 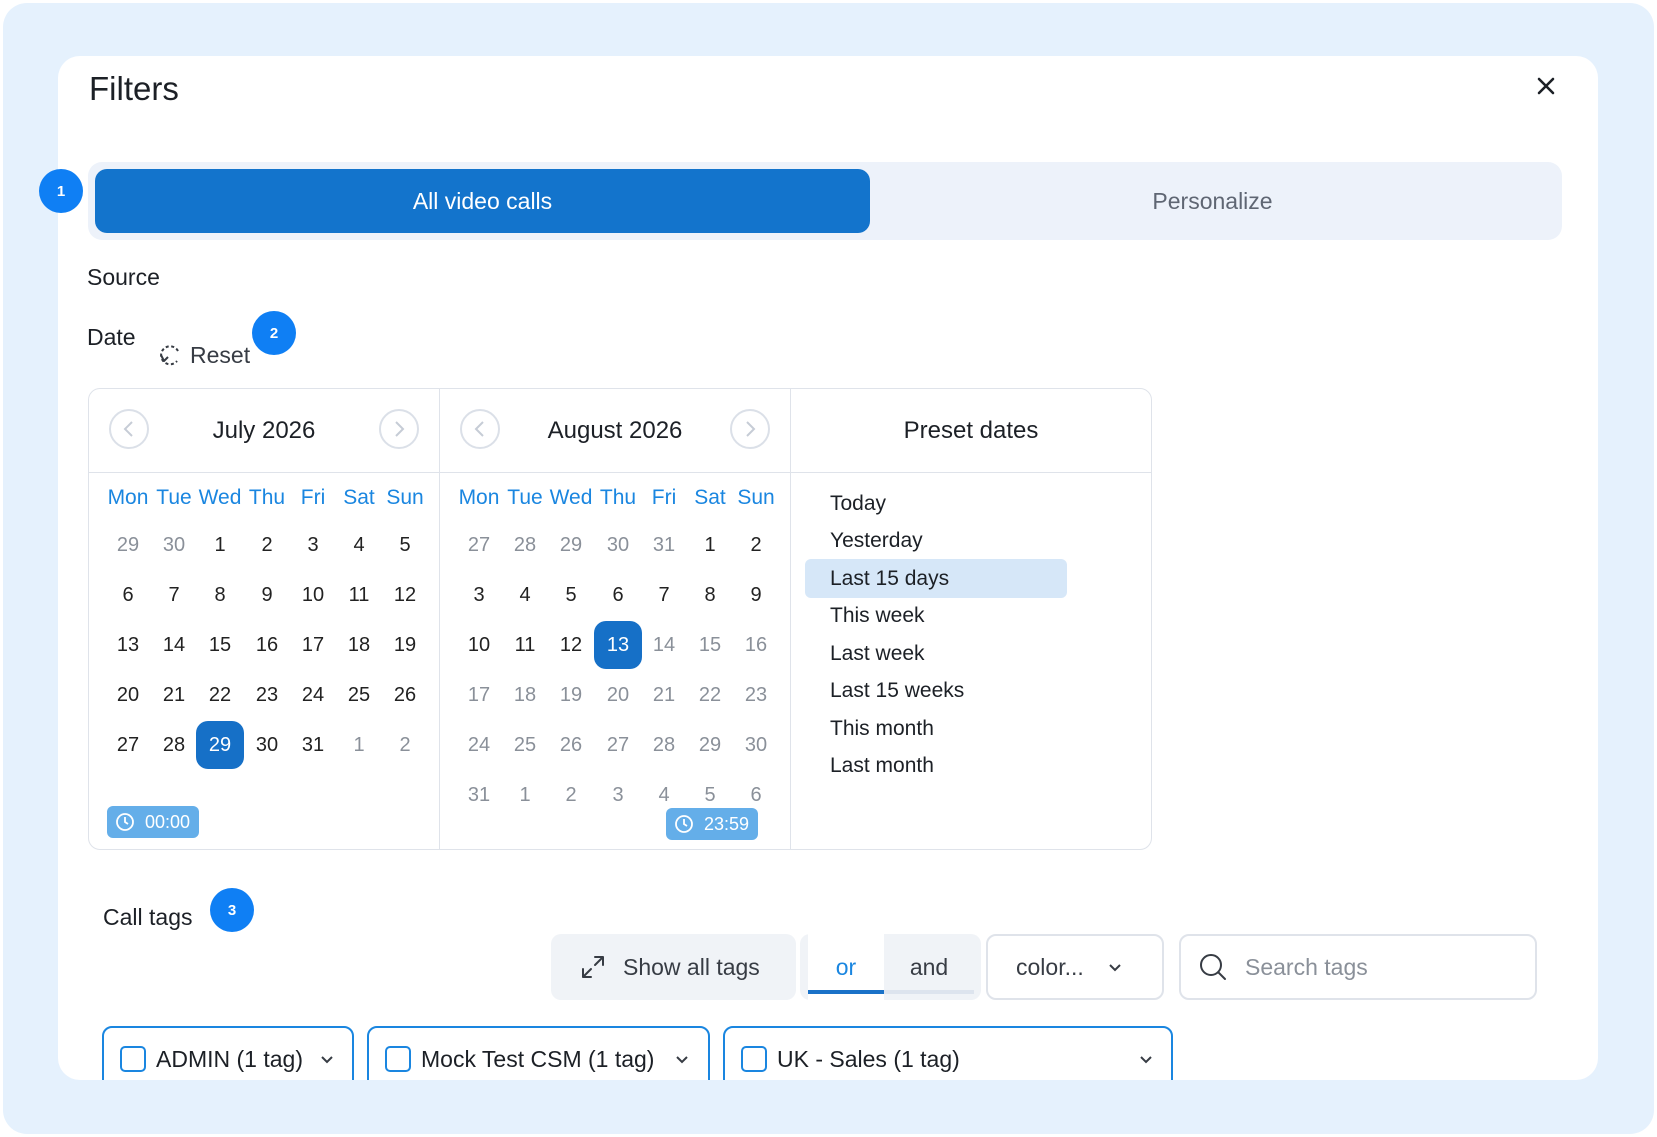 I want to click on end-time-chip: 23:59, so click(x=712, y=824).